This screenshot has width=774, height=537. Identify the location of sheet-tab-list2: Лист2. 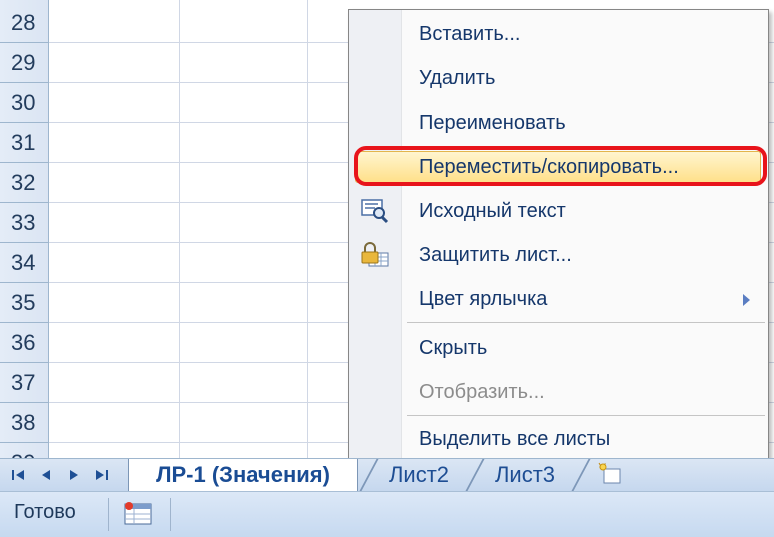
(419, 475).